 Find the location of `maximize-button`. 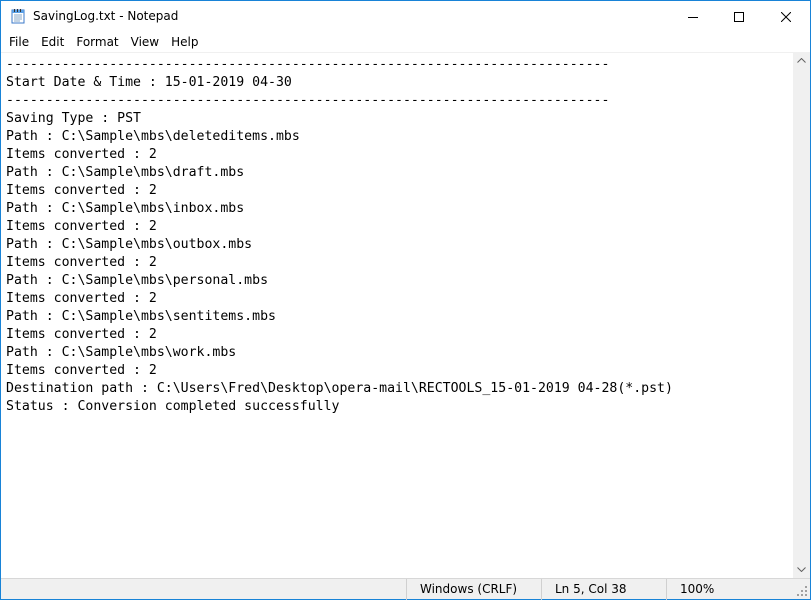

maximize-button is located at coordinates (739, 16).